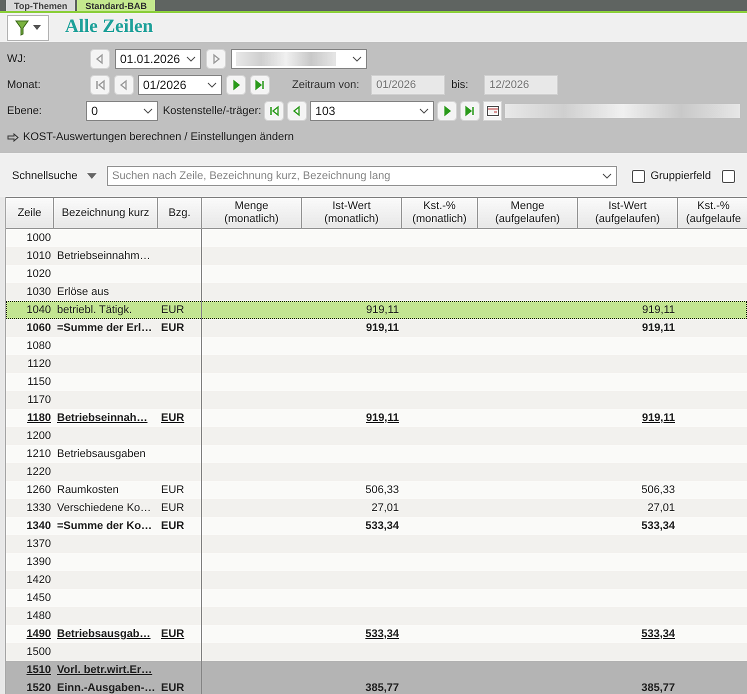 Image resolution: width=747 pixels, height=694 pixels. What do you see at coordinates (39, 418) in the screenshot?
I see `table-cell-text: 1180` at bounding box center [39, 418].